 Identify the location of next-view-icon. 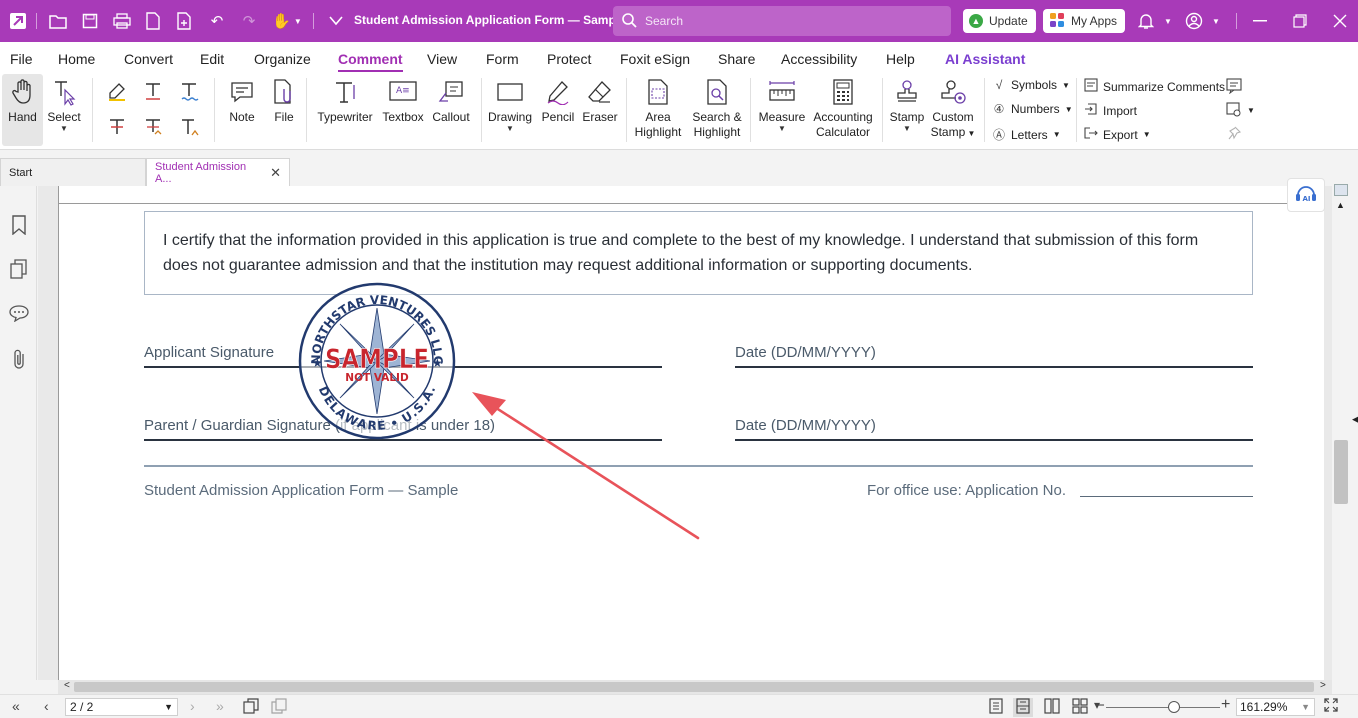
(279, 707).